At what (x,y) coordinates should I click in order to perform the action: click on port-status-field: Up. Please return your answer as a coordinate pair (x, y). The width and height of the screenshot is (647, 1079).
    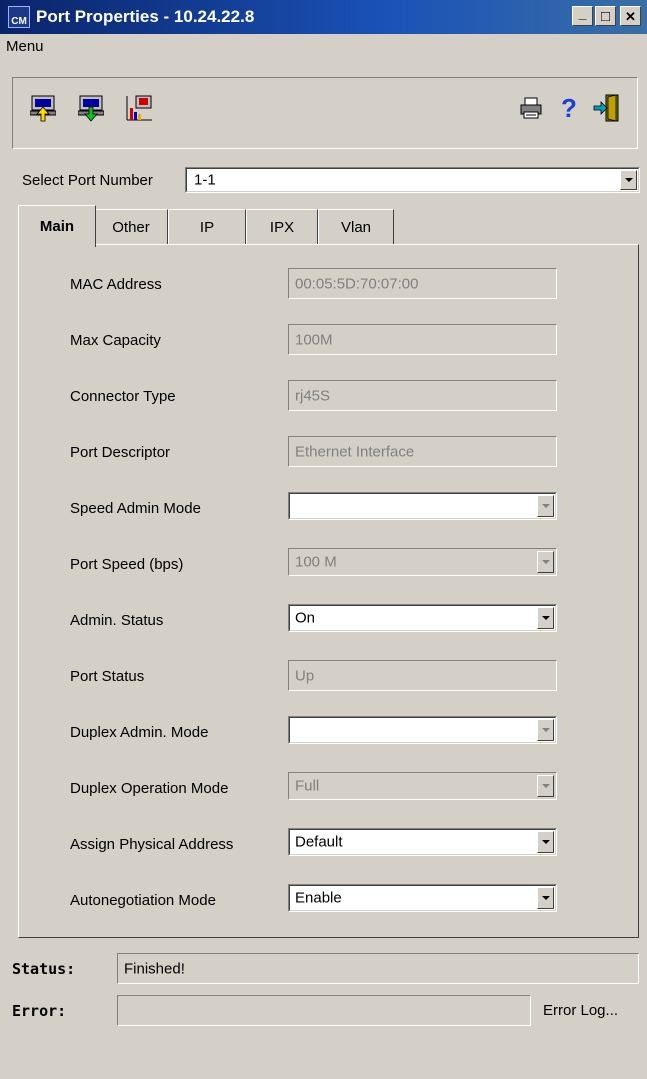
    Looking at the image, I should click on (422, 675).